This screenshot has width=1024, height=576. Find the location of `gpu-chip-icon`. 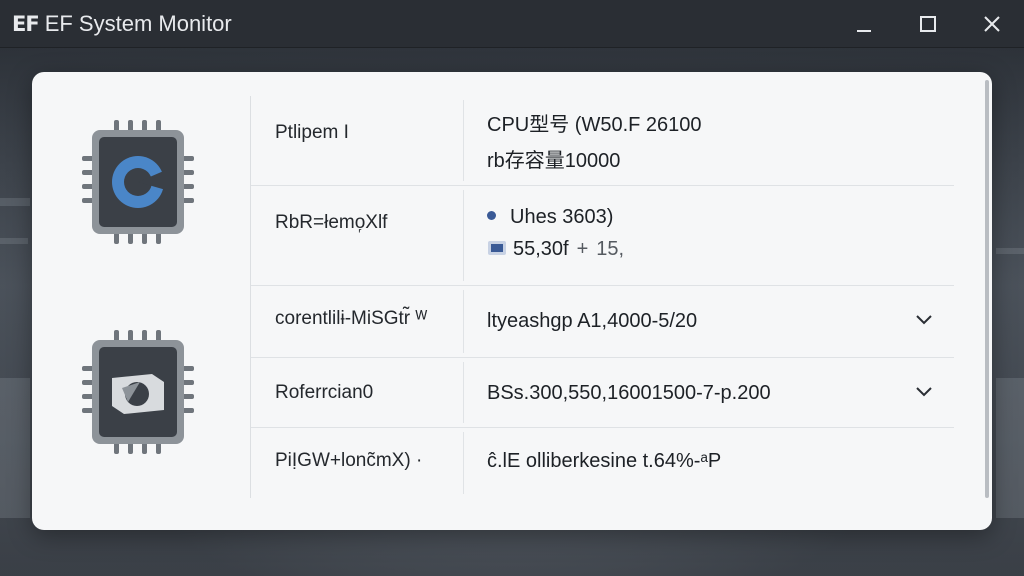

gpu-chip-icon is located at coordinates (138, 394).